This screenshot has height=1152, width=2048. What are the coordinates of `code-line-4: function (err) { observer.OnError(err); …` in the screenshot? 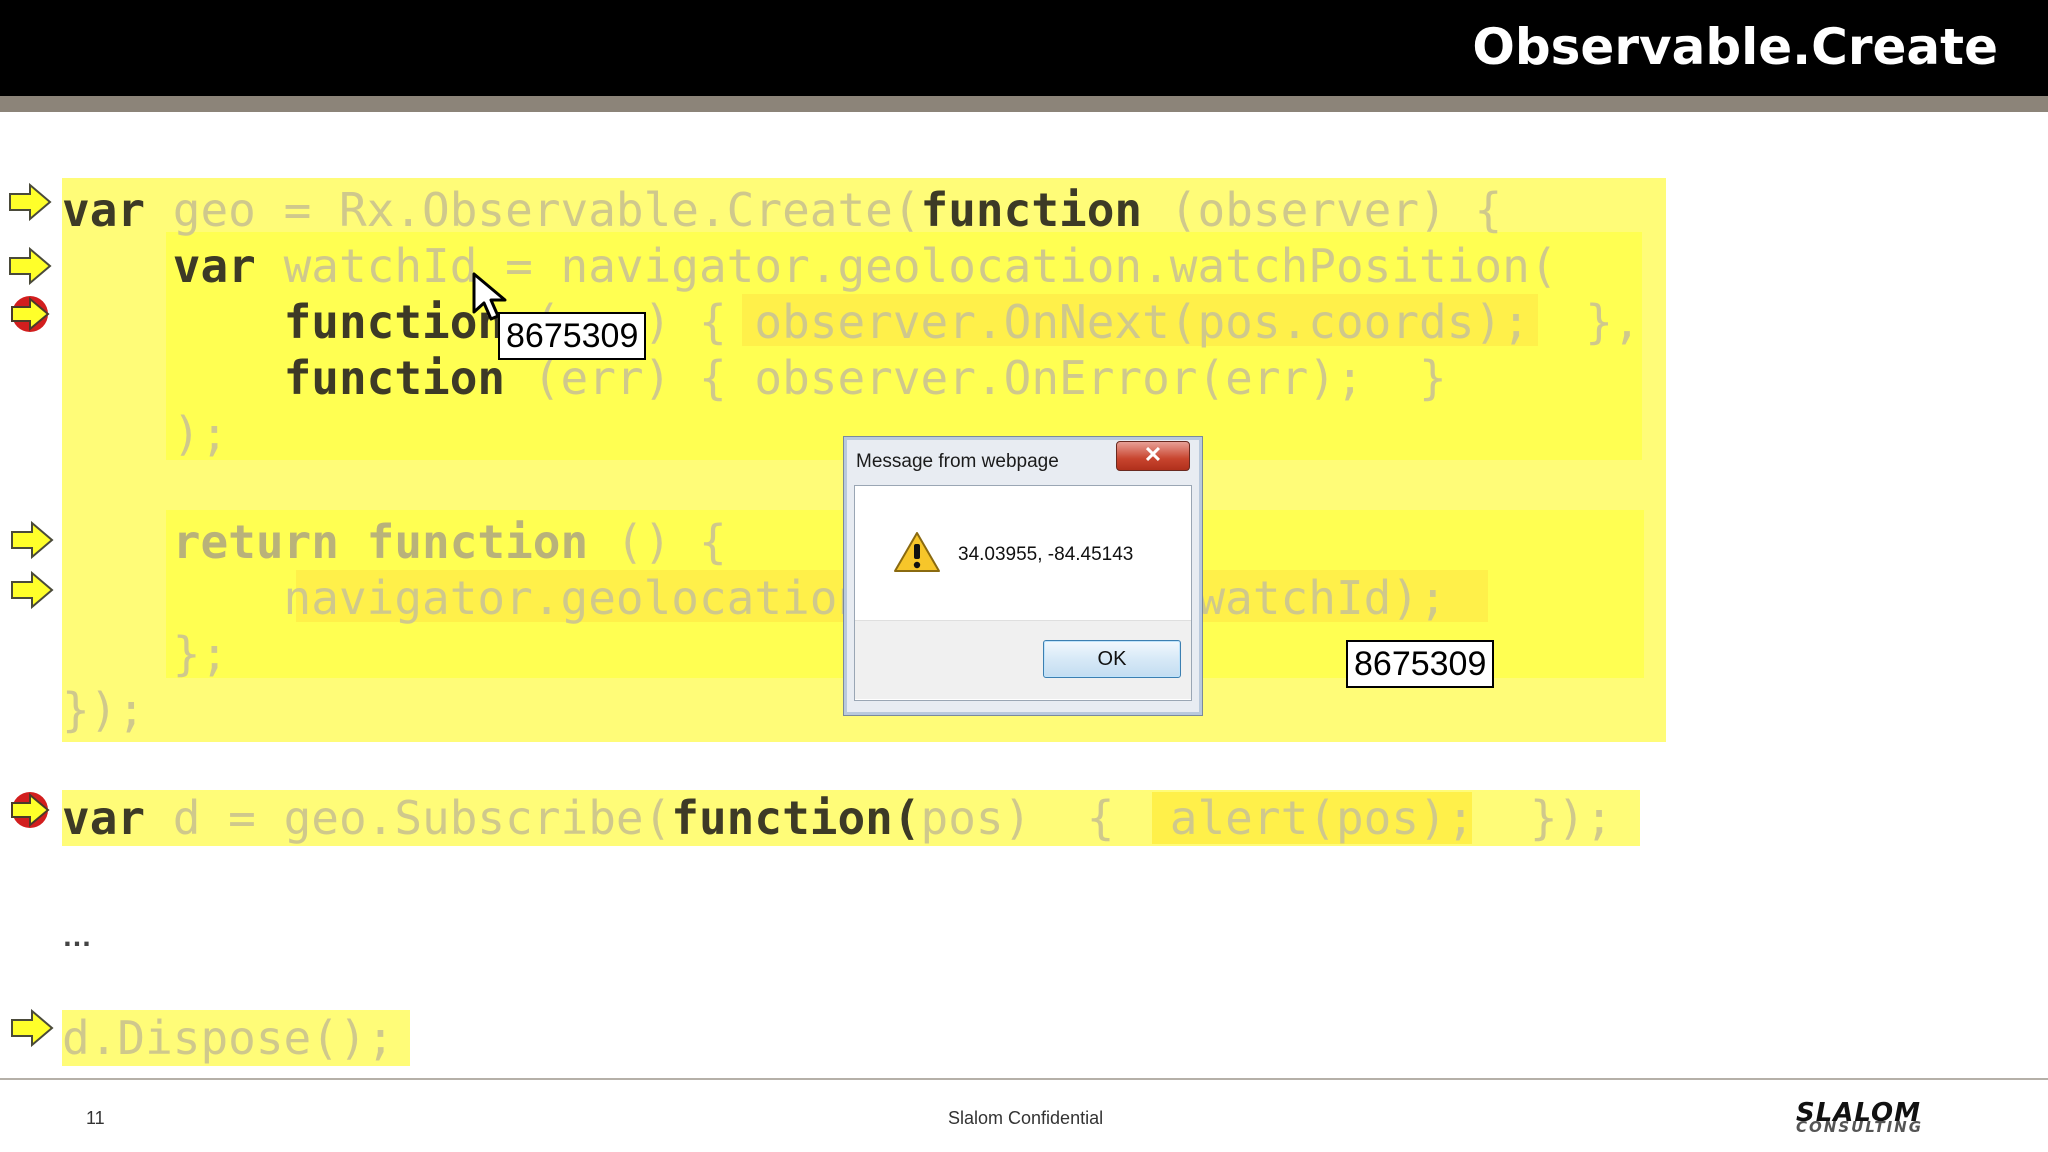 It's located at (865, 378).